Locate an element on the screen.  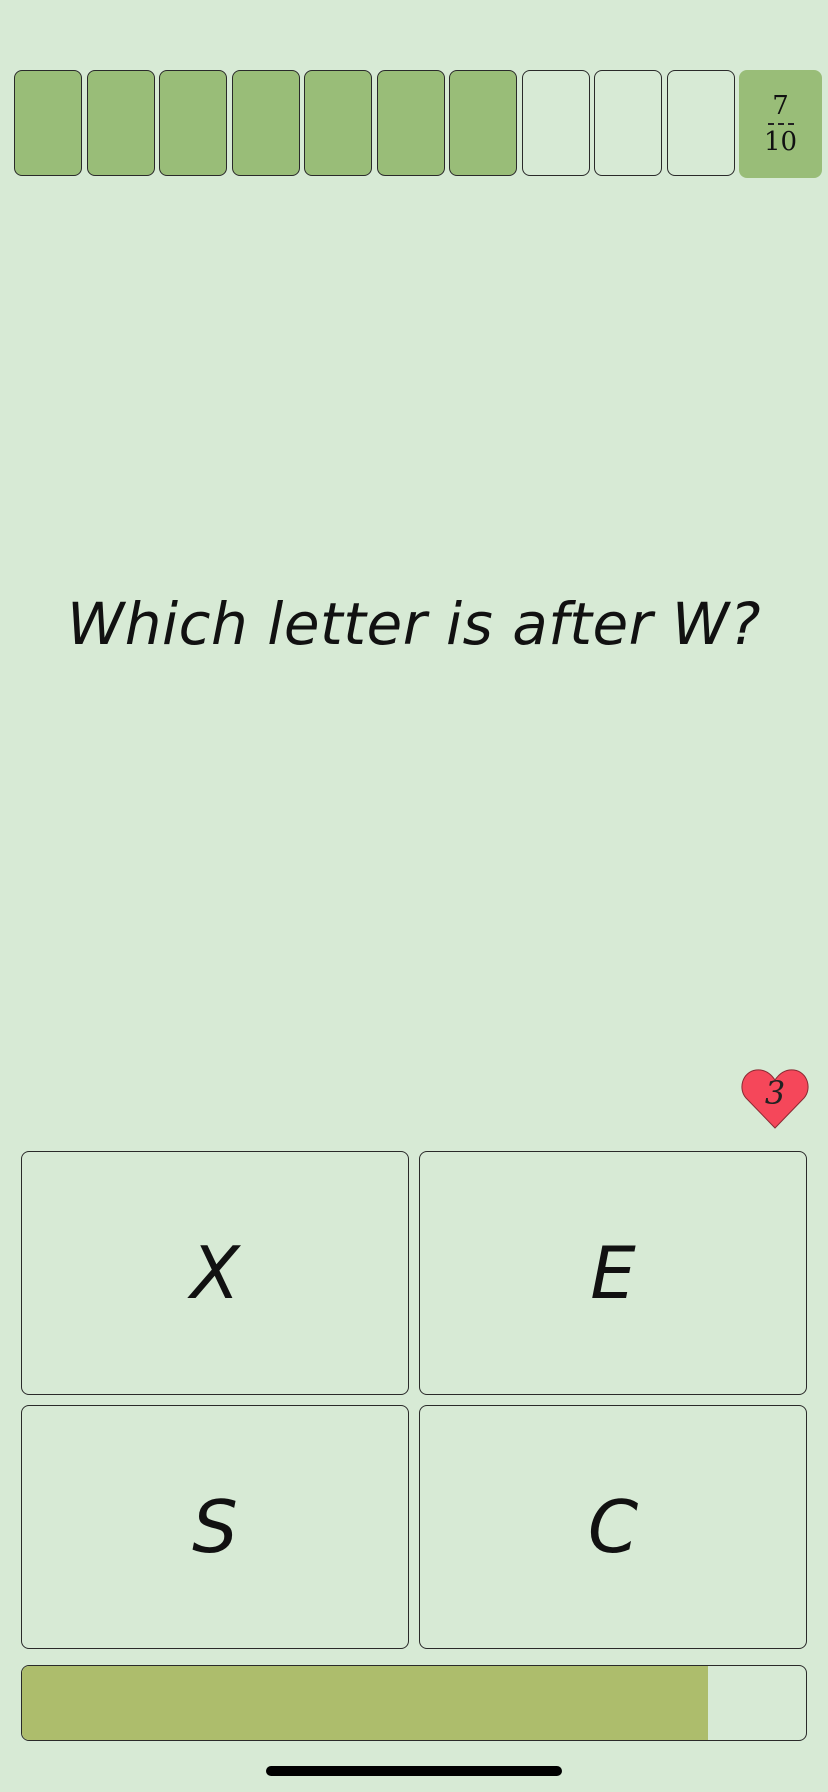
question-text: Which letter is after W? is located at coordinates (414, 624).